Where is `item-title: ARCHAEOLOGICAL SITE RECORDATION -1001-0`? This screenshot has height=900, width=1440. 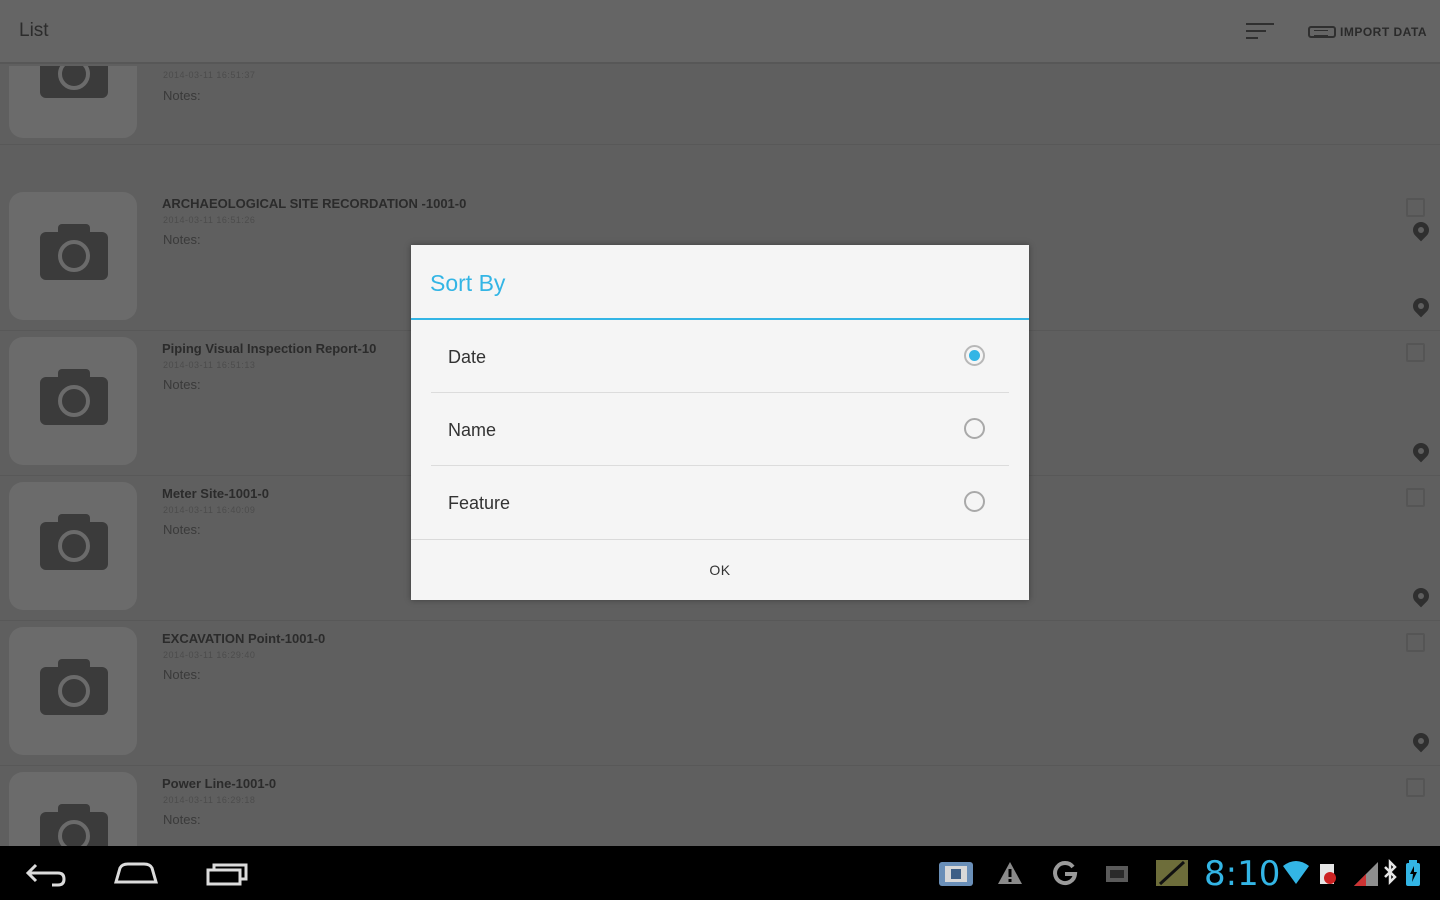 item-title: ARCHAEOLOGICAL SITE RECORDATION -1001-0 is located at coordinates (314, 203).